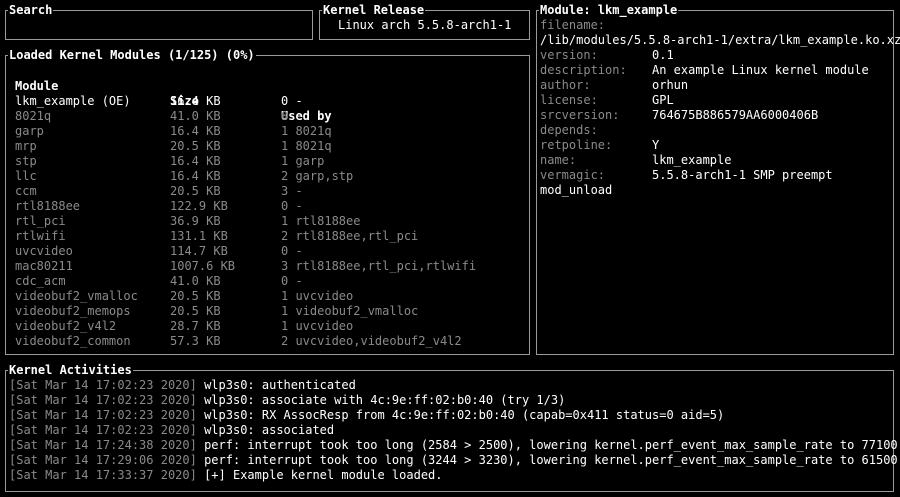 The image size is (900, 497). What do you see at coordinates (321, 221) in the screenshot?
I see `module-used-by: 1 rtl8188ee` at bounding box center [321, 221].